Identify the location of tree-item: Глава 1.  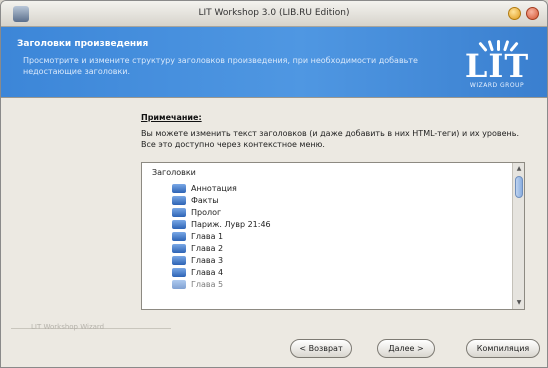
(221, 236).